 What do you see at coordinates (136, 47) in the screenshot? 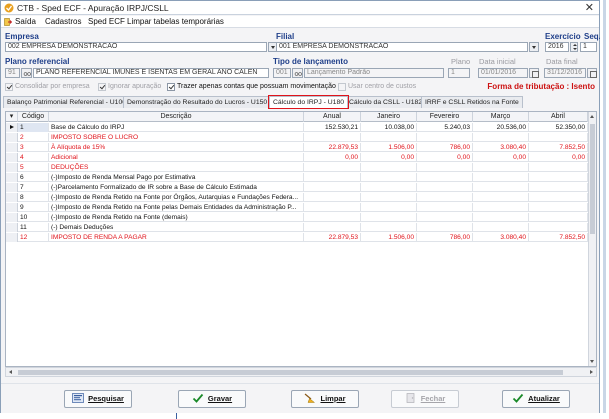
I see `empresa-field: 002 EMPRESA DEMONSTRACAO` at bounding box center [136, 47].